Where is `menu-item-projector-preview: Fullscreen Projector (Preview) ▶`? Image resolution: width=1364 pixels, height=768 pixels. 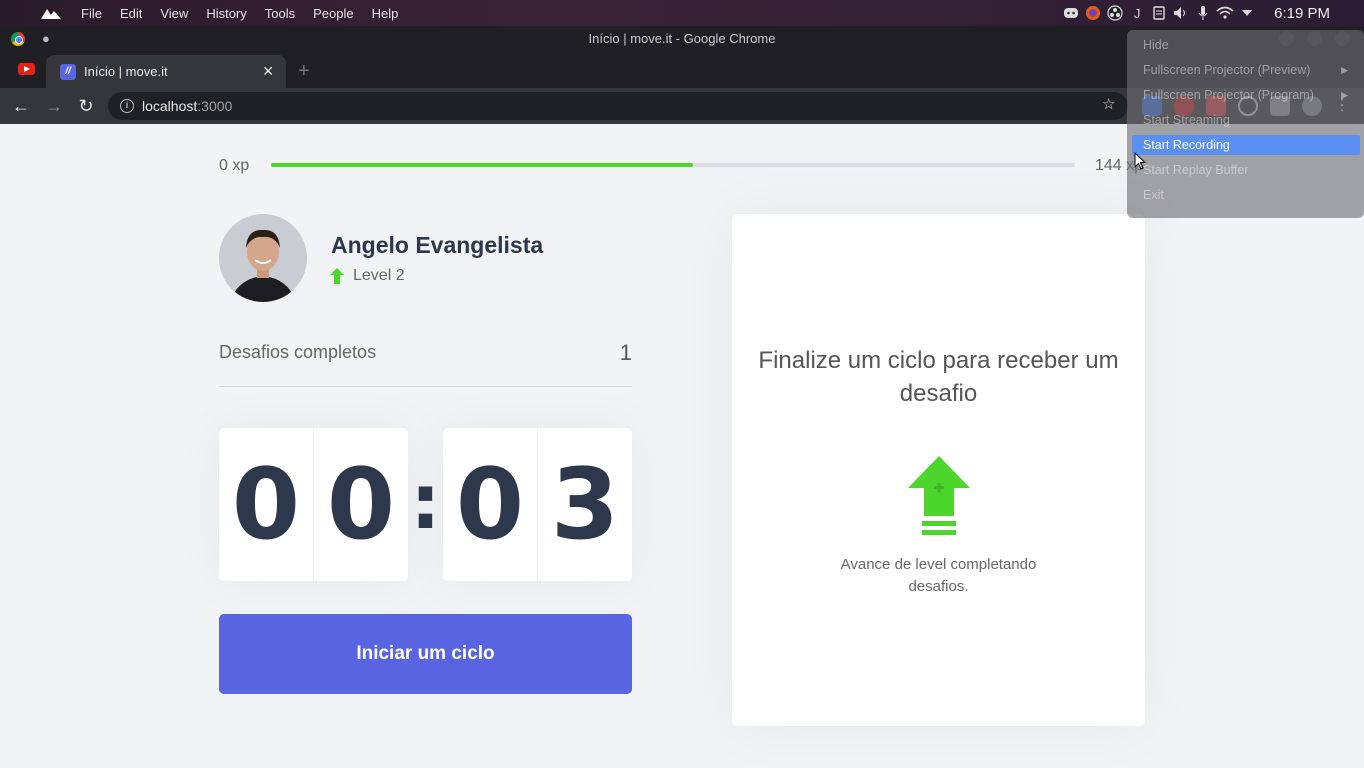
menu-item-projector-preview: Fullscreen Projector (Preview) ▶ is located at coordinates (1250, 70).